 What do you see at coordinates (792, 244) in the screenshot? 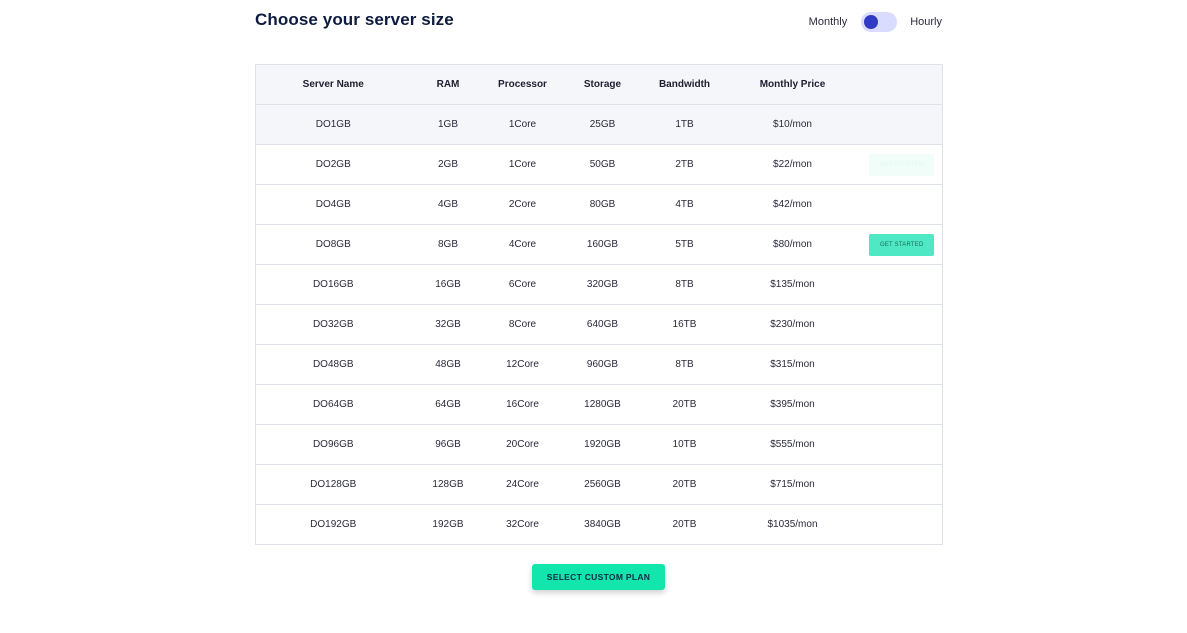
I see `price-cell: $80/mon` at bounding box center [792, 244].